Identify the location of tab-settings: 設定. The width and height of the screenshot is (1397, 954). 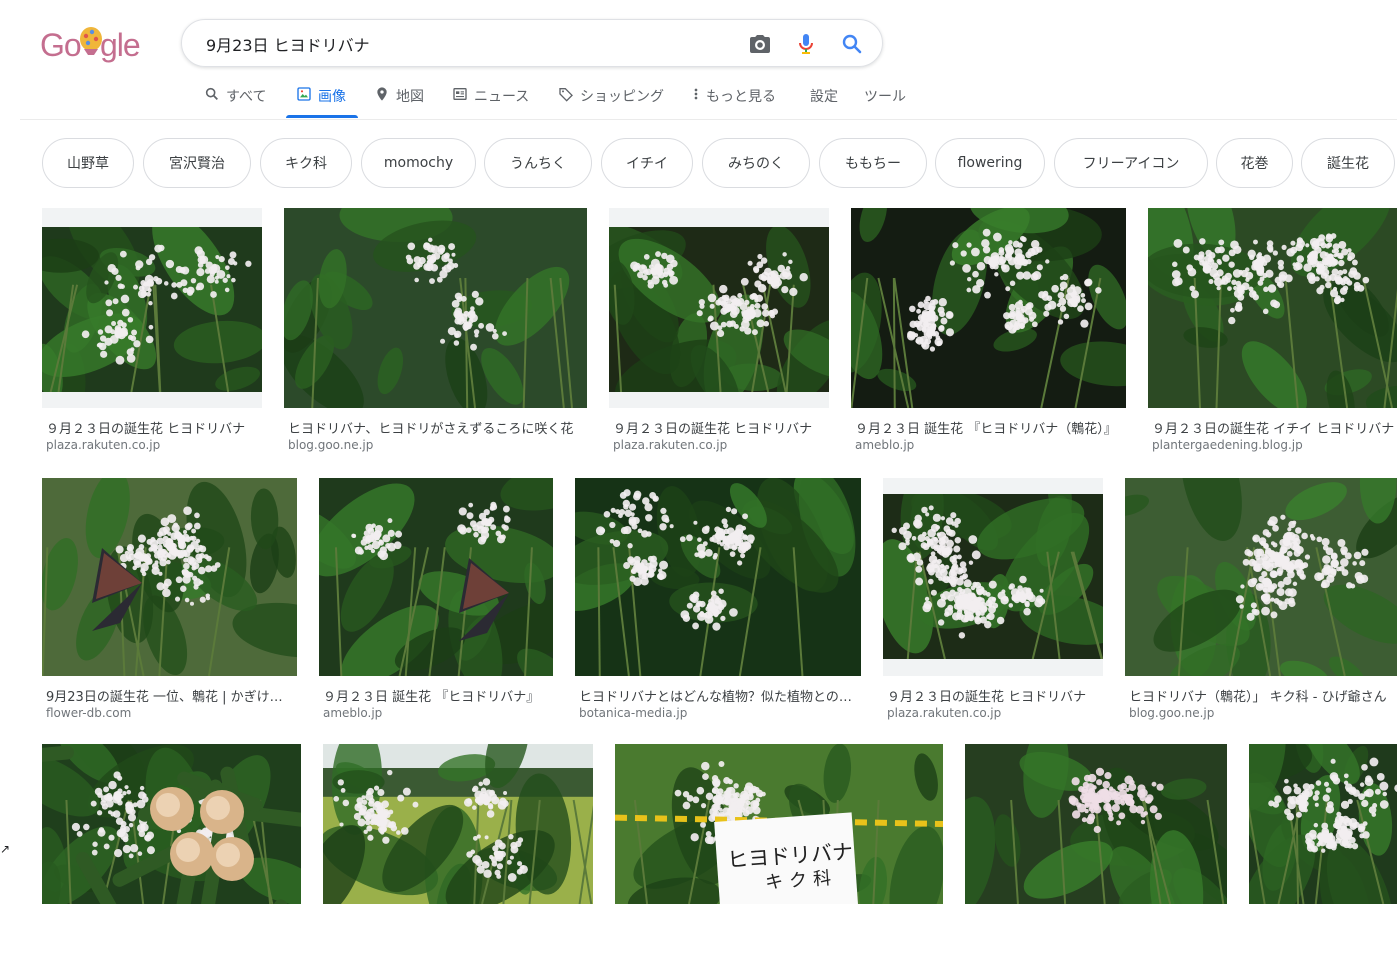
(824, 99).